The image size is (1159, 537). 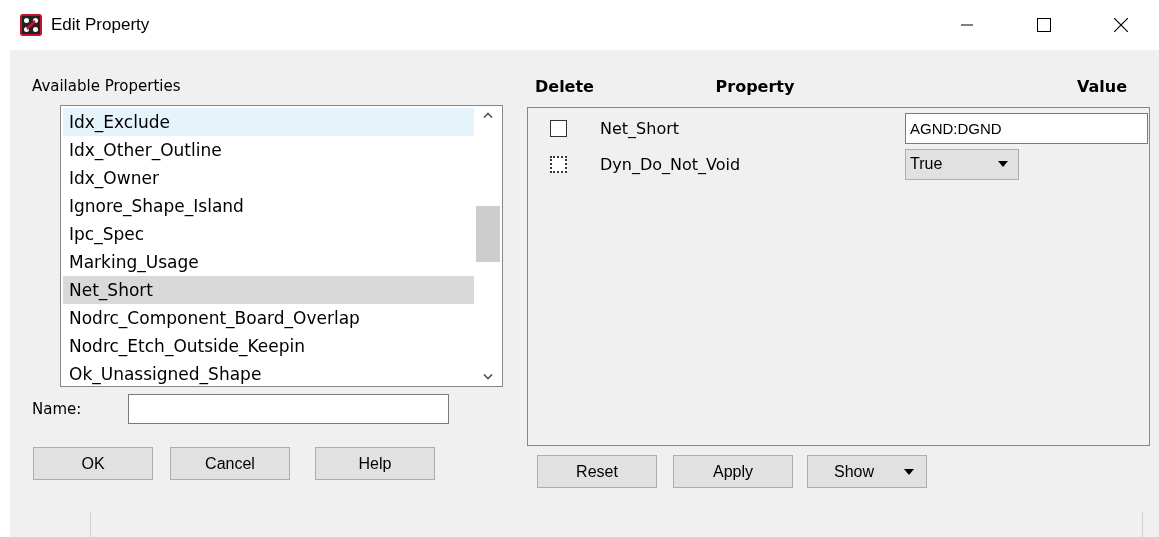 I want to click on scroll-up-icon, so click(x=488, y=115).